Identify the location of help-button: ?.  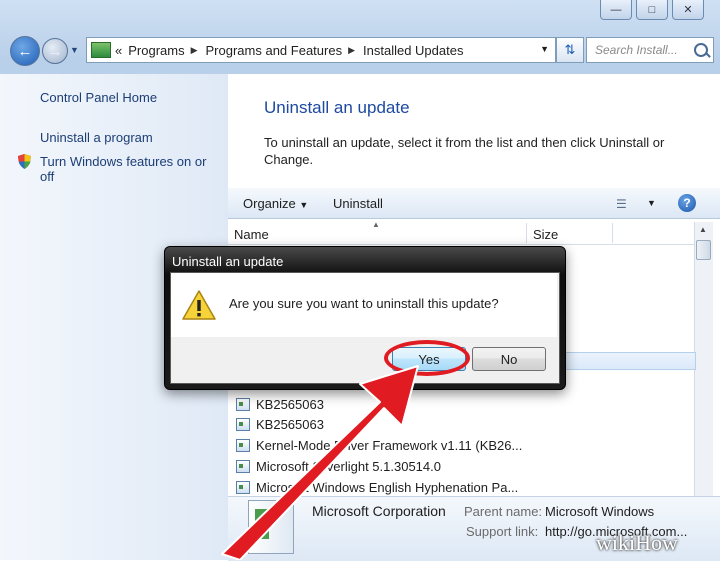
(687, 203).